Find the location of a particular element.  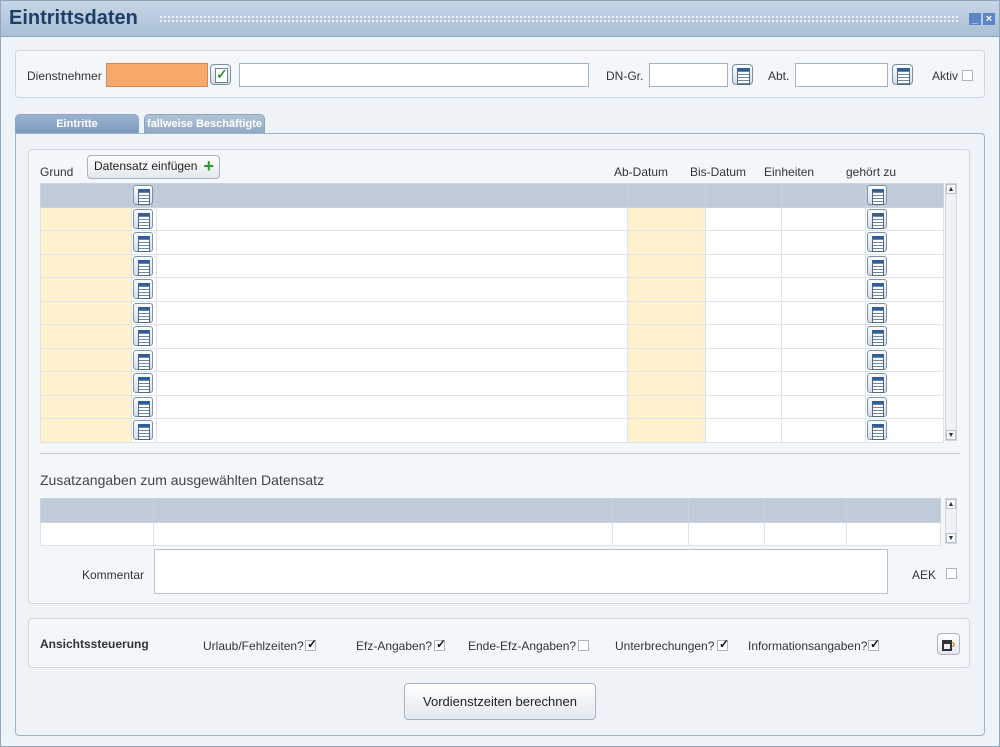

opt-efz-checkbox is located at coordinates (440, 644).